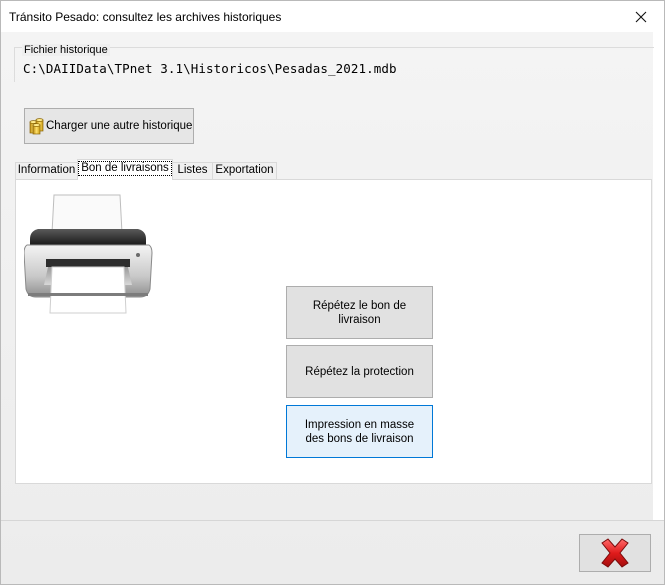 The width and height of the screenshot is (665, 585). I want to click on tab-exportation: Exportation, so click(244, 170).